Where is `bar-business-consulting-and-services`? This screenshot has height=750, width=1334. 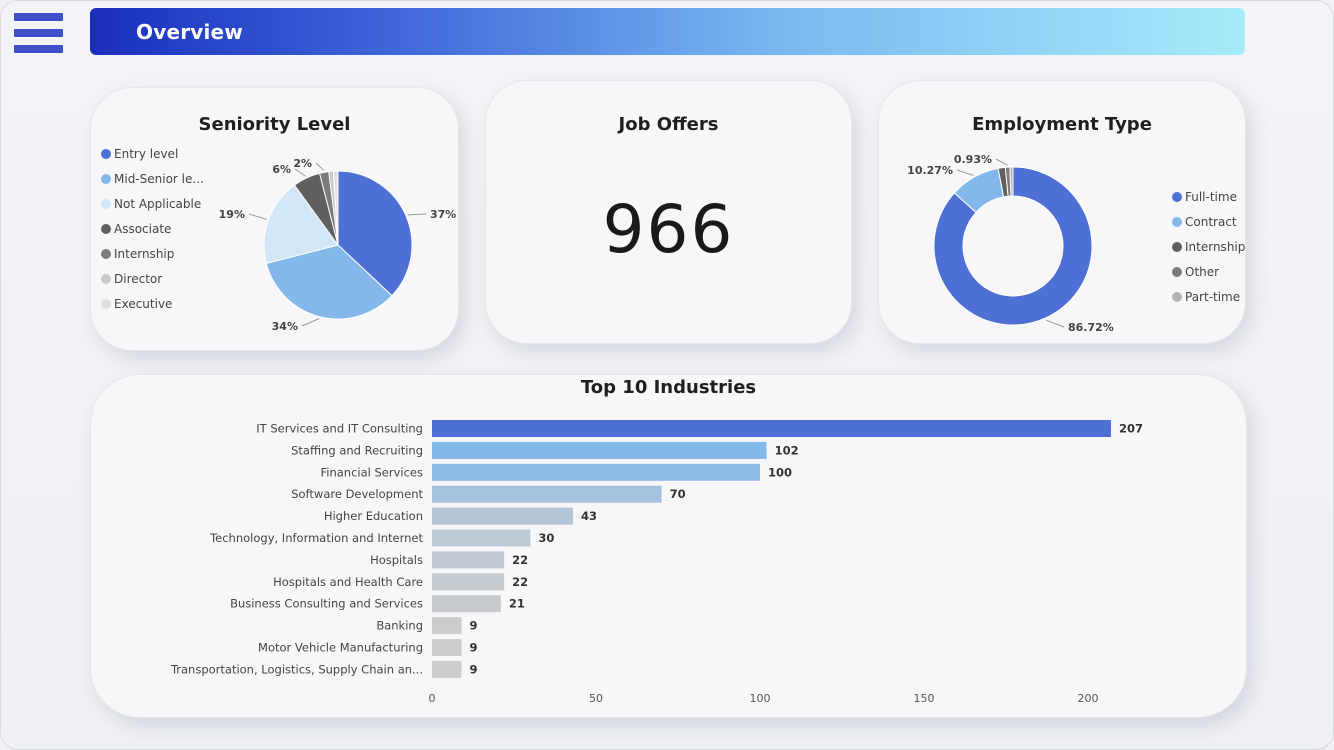
bar-business-consulting-and-services is located at coordinates (466, 604).